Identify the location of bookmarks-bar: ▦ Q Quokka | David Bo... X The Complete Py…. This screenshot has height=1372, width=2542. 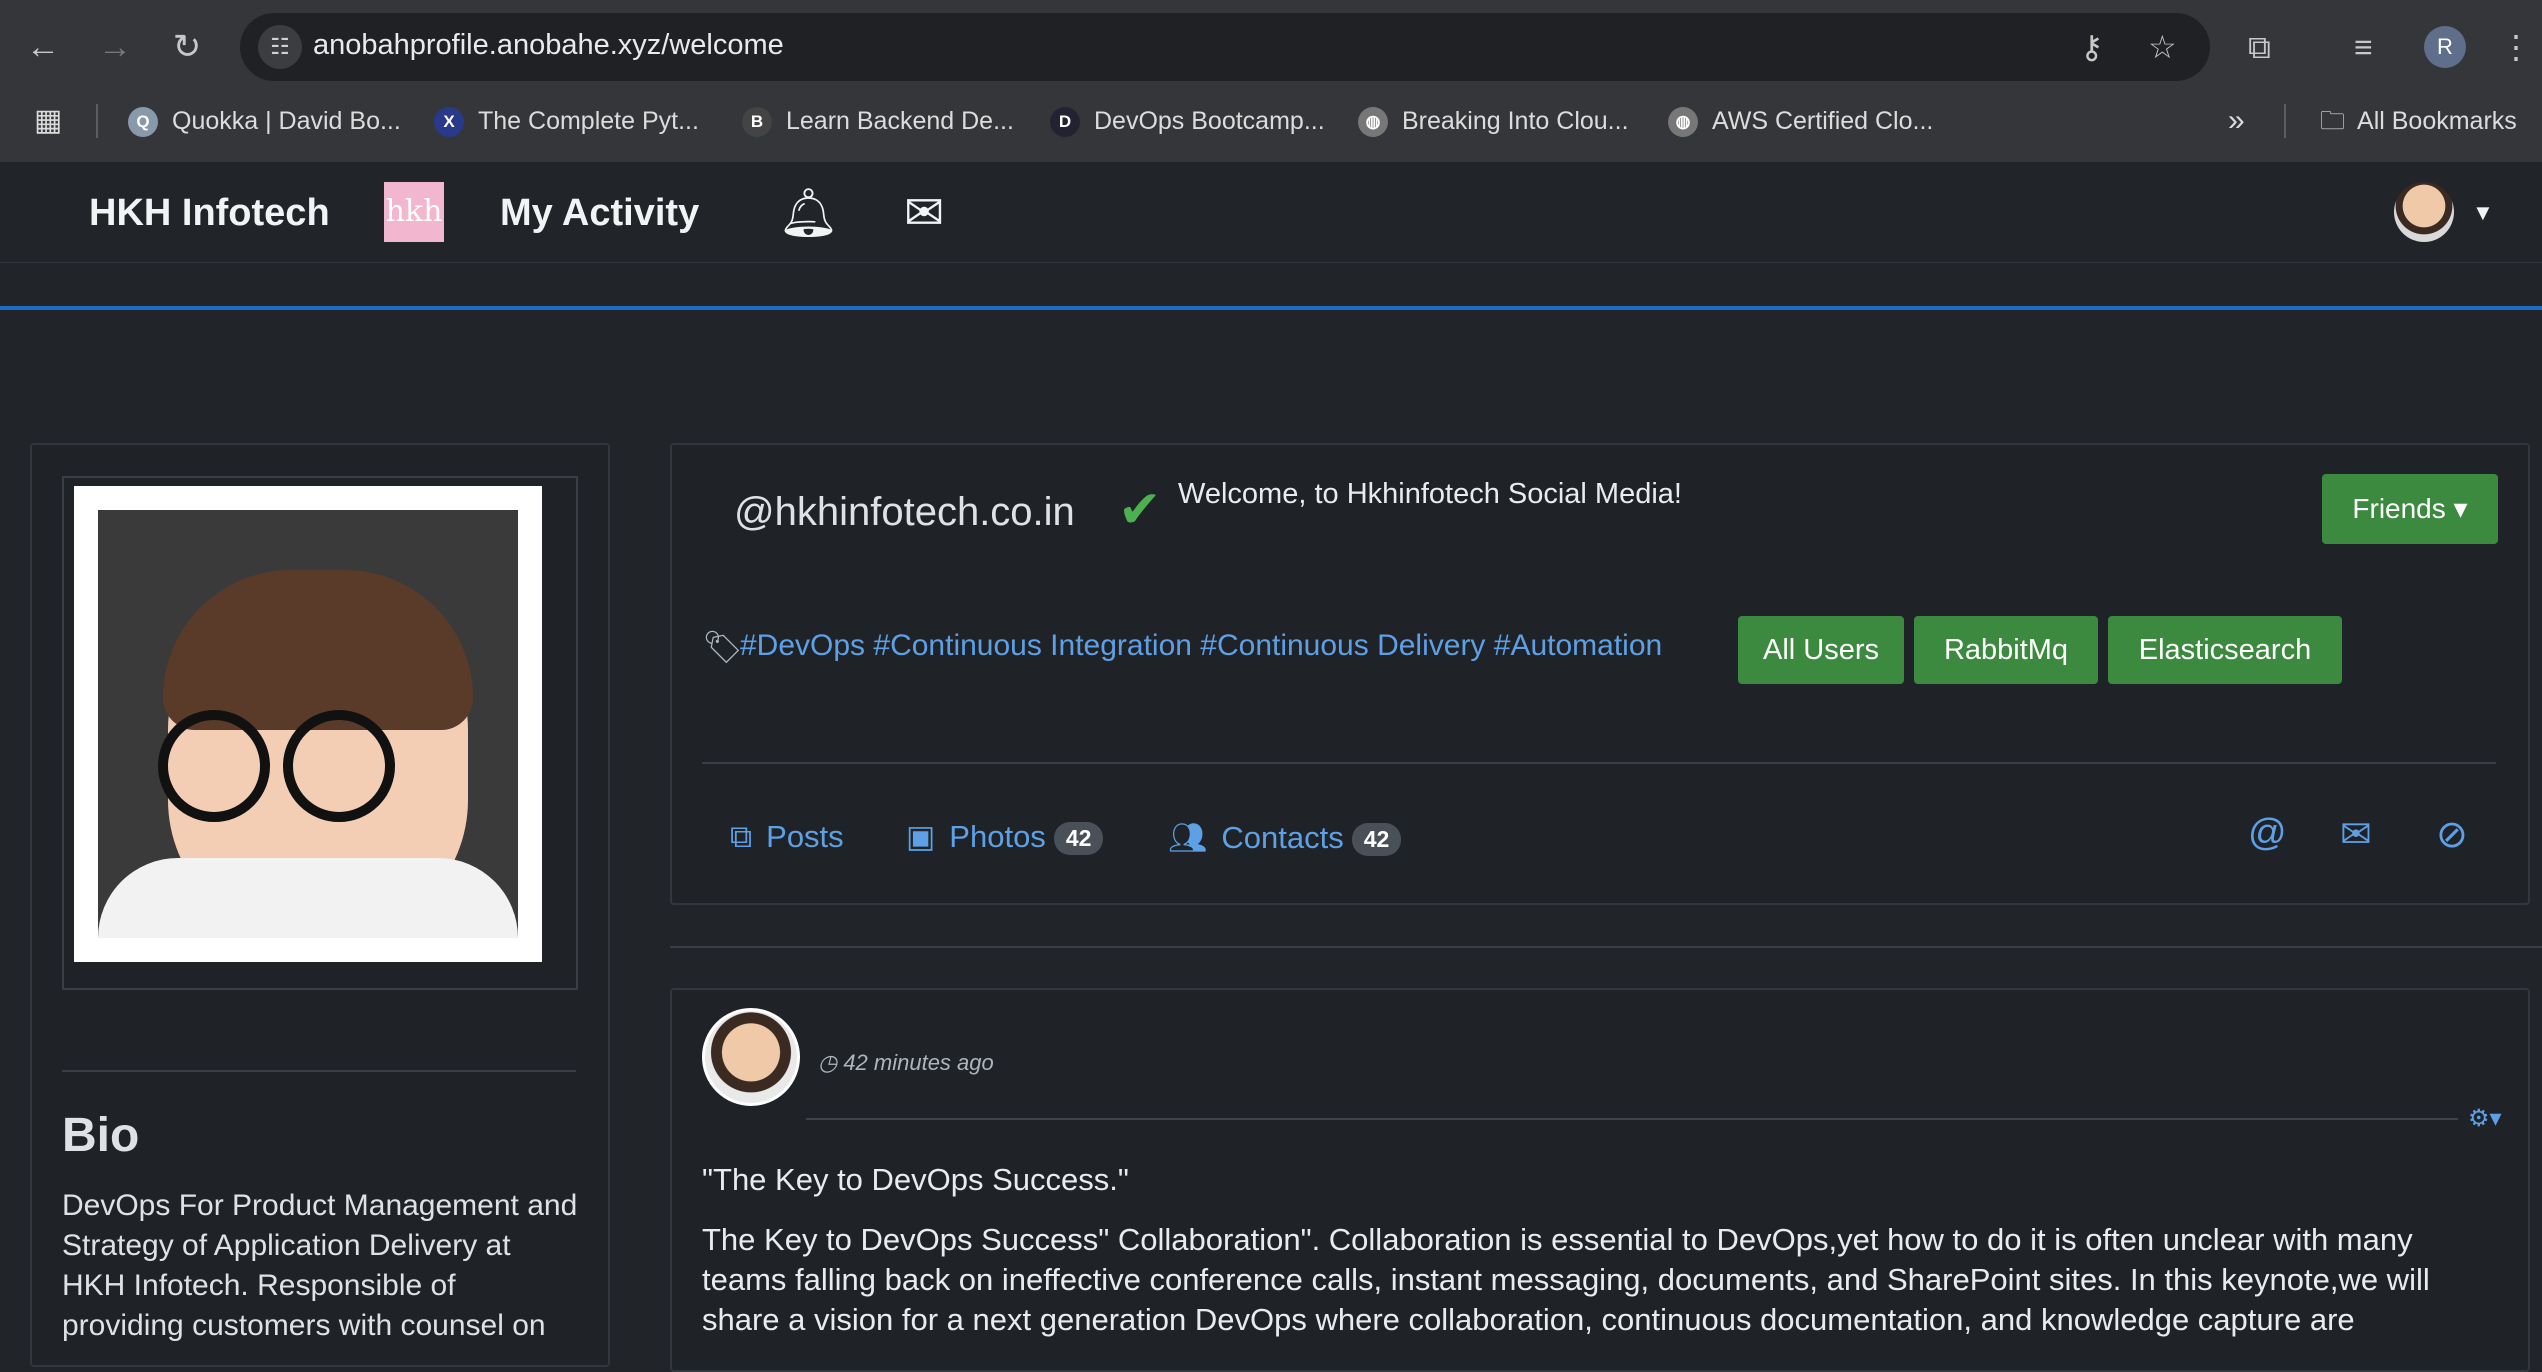
(1271, 121).